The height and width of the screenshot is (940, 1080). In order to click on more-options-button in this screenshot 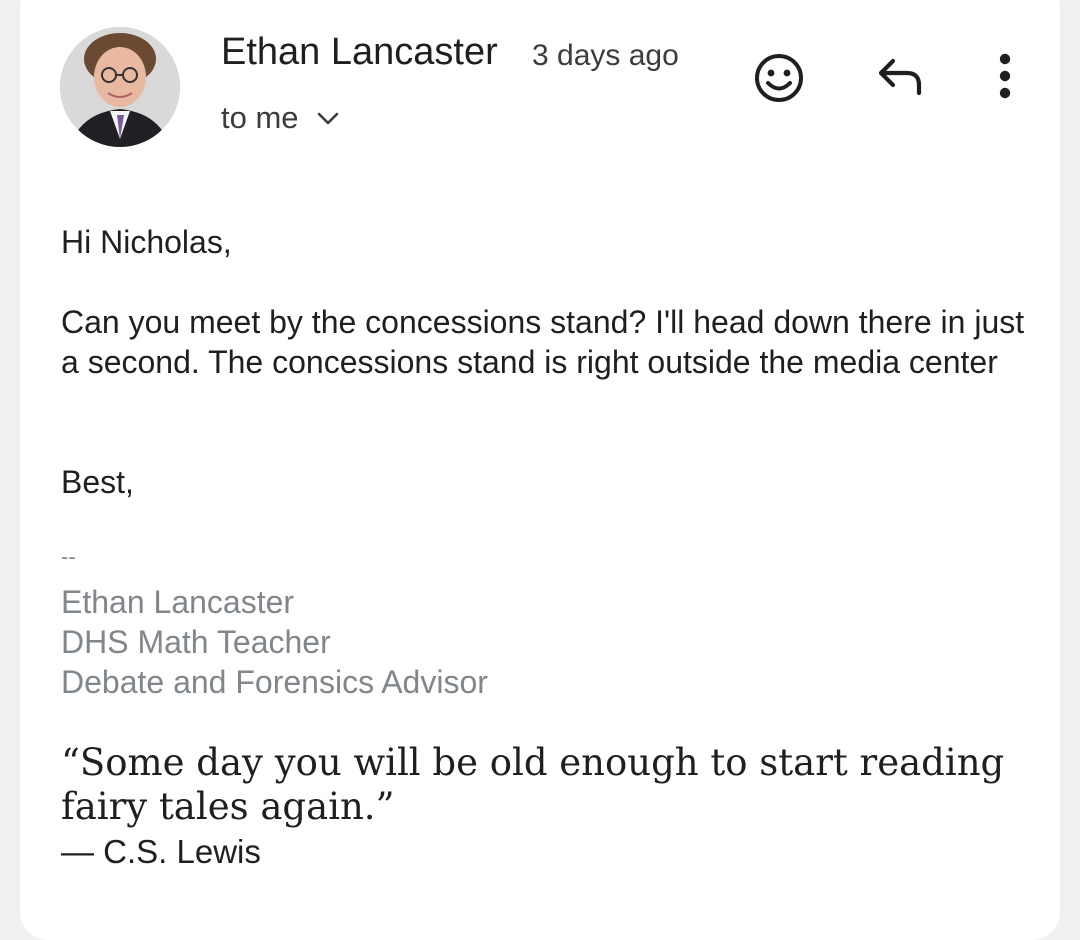, I will do `click(1005, 78)`.